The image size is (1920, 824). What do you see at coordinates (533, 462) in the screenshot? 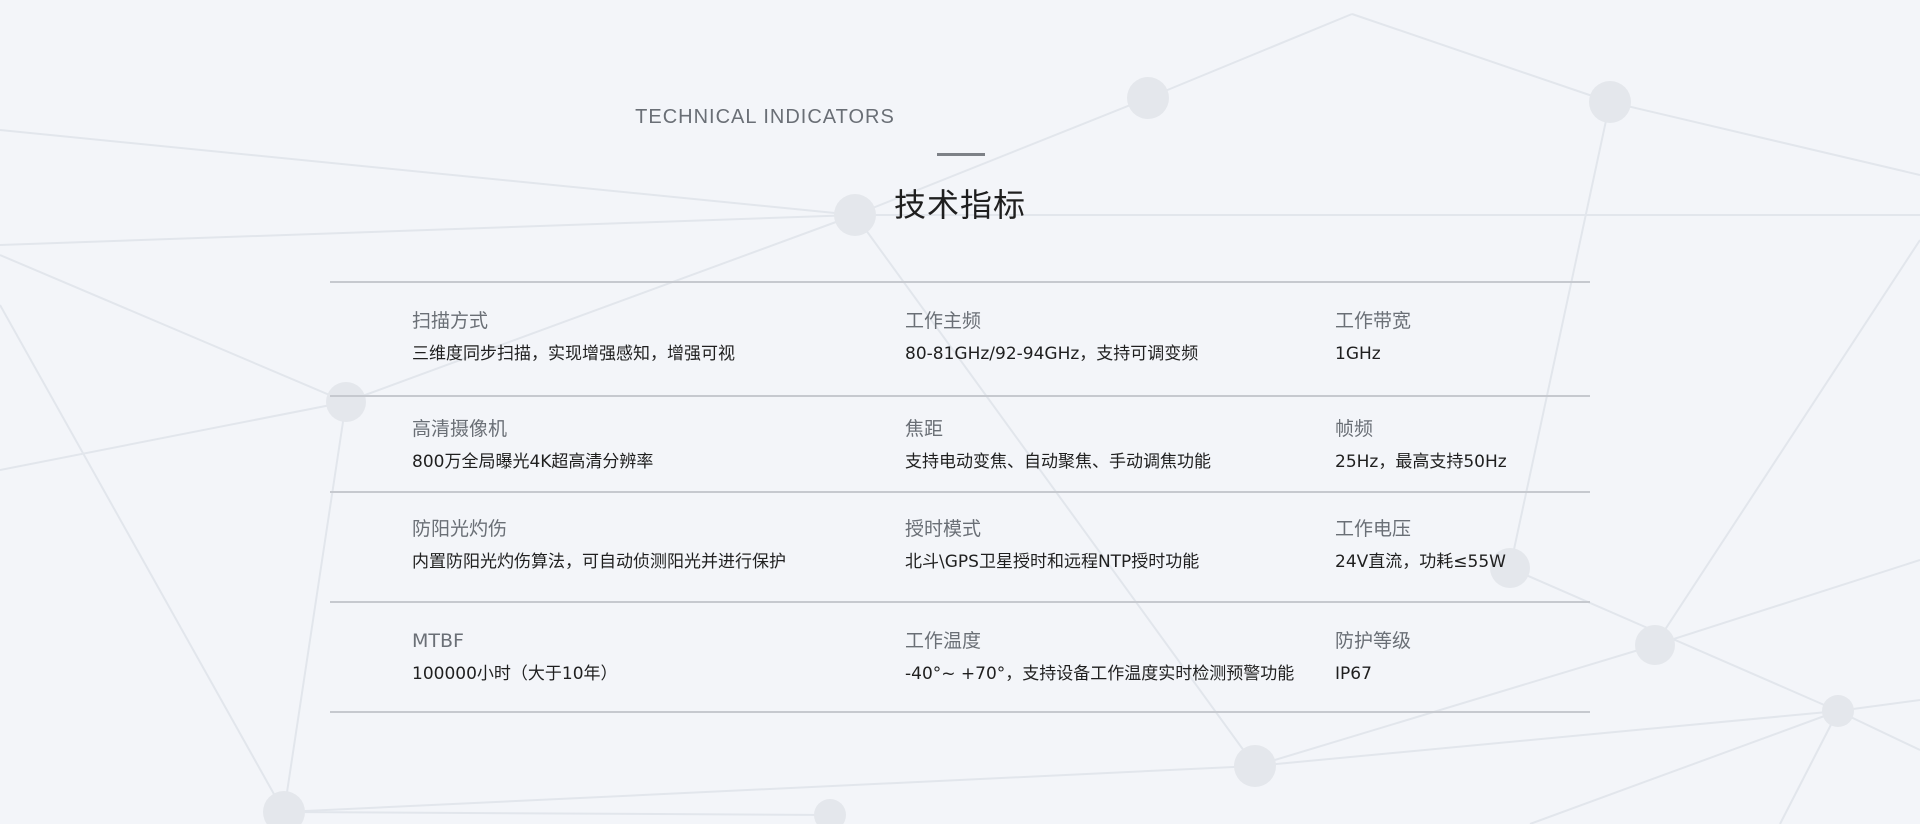
I see `spec-value: 800万全局曝光4K超高清分辨率` at bounding box center [533, 462].